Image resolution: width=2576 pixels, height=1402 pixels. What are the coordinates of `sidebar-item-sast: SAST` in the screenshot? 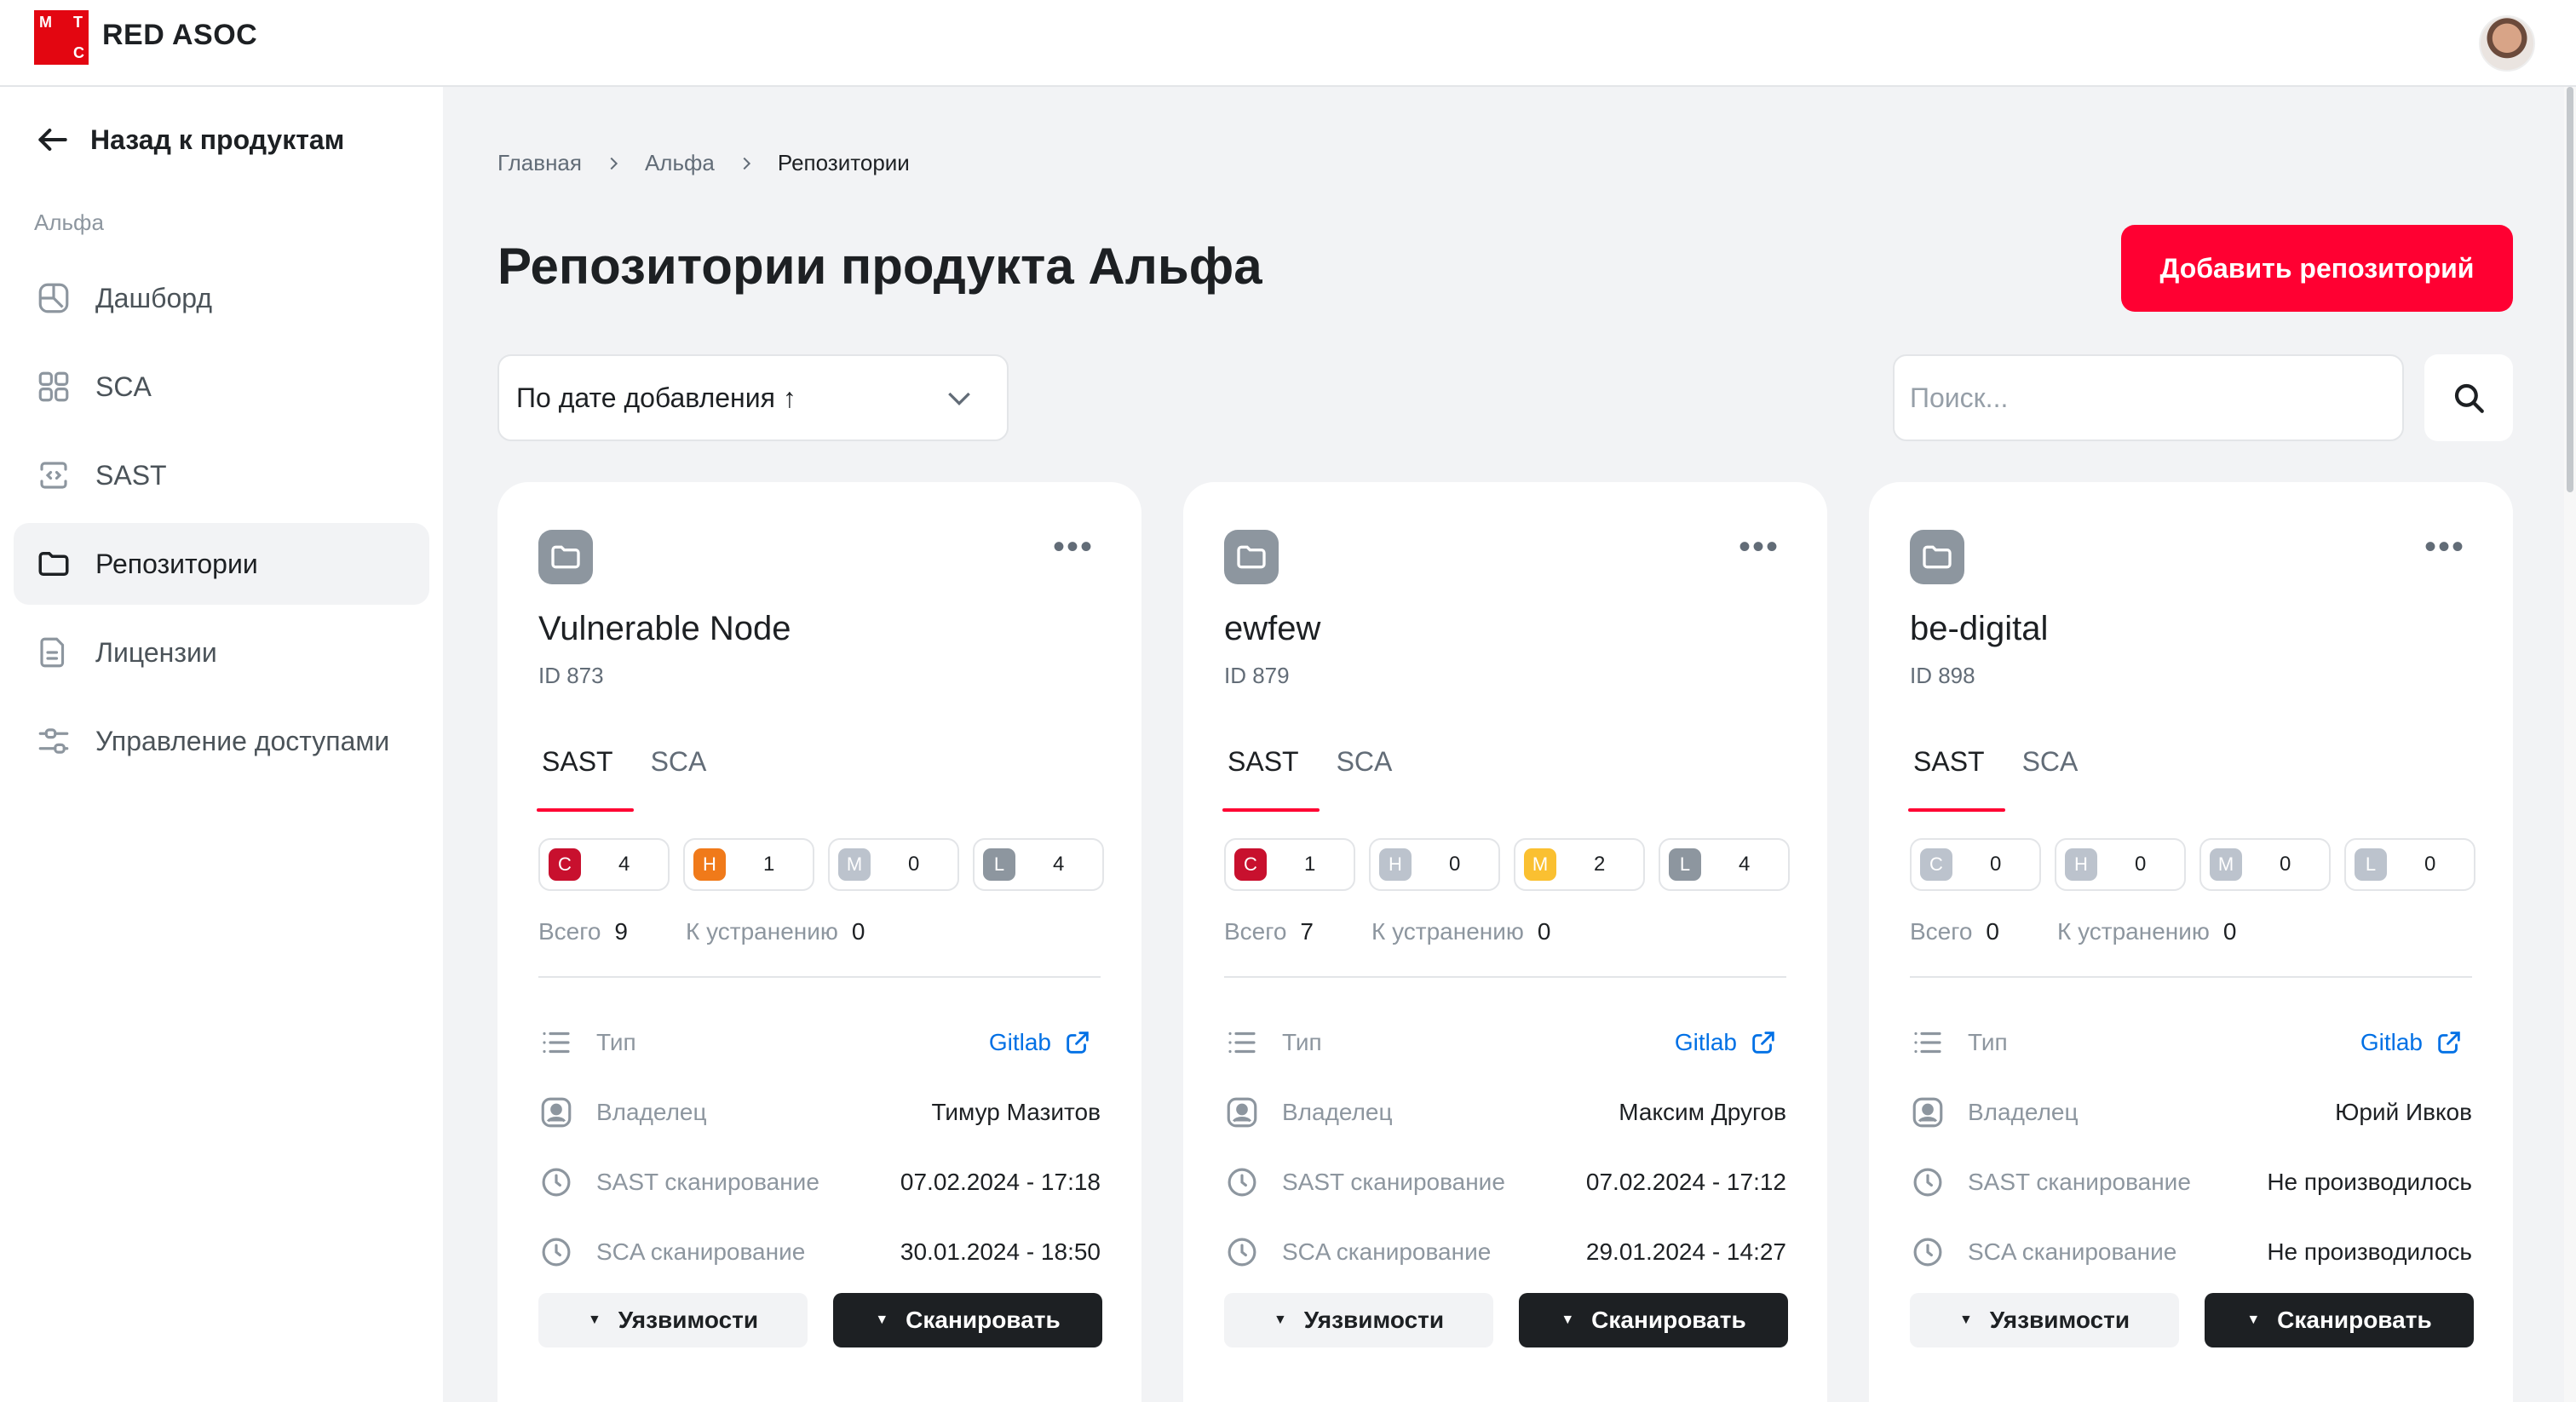 It's located at (222, 475).